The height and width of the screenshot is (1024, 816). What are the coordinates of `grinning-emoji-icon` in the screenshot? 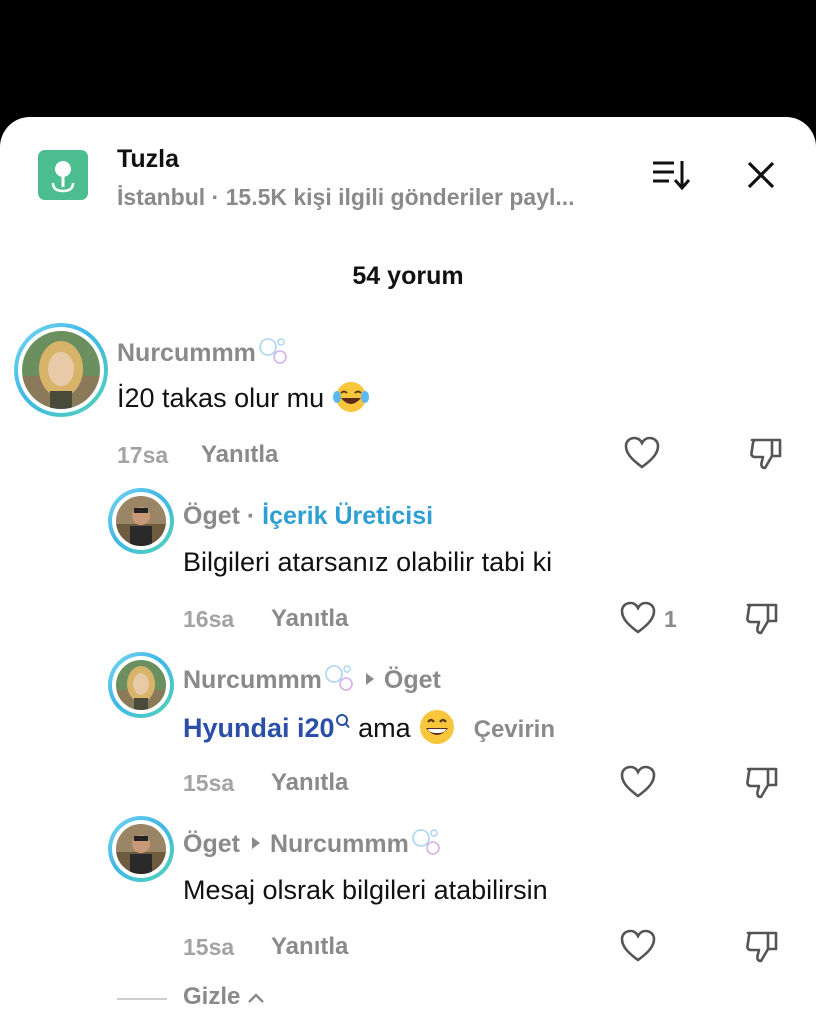 It's located at (437, 727).